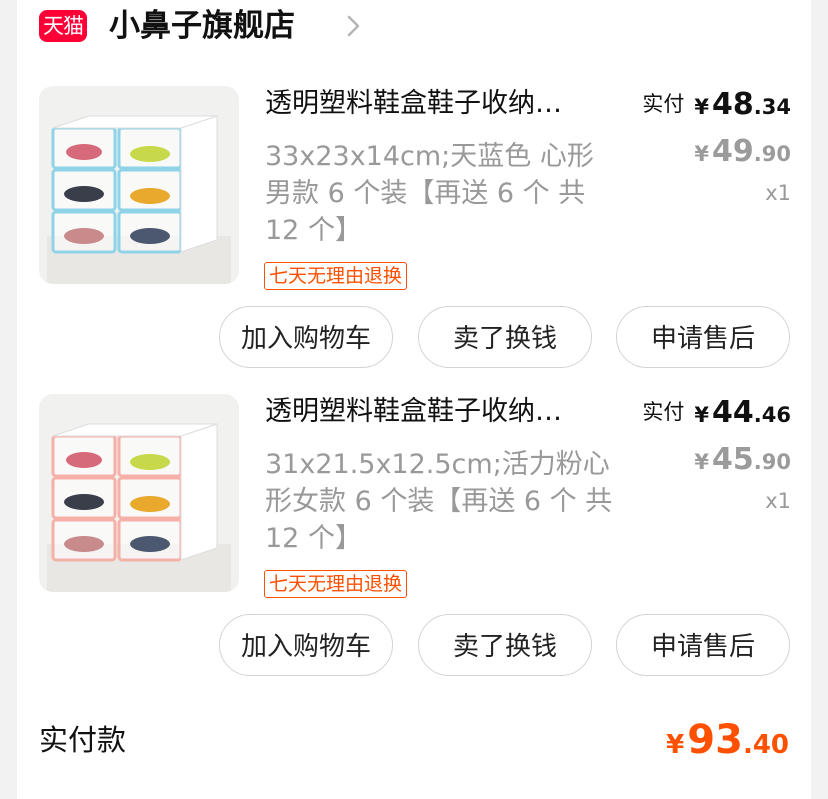 Image resolution: width=828 pixels, height=799 pixels. I want to click on paid-price: 实付 ¥48.34, so click(716, 106).